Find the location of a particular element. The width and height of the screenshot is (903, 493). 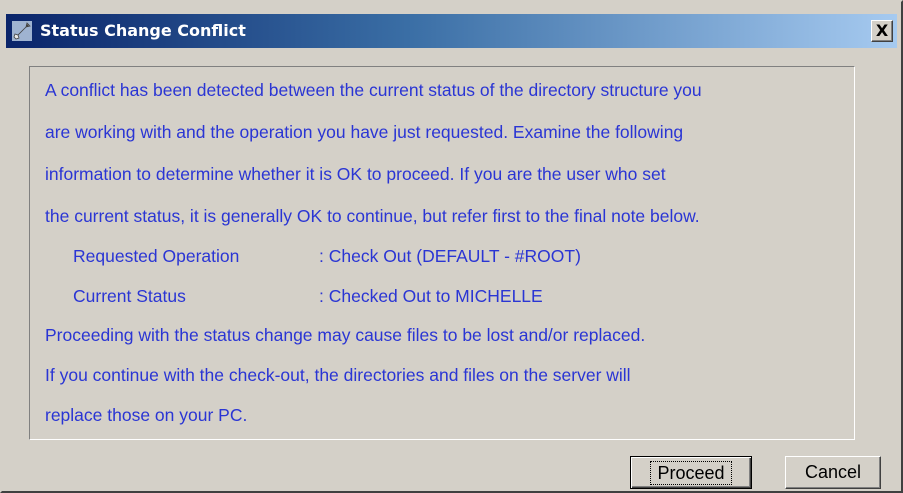

proceed-button-label: Proceed is located at coordinates (691, 473).